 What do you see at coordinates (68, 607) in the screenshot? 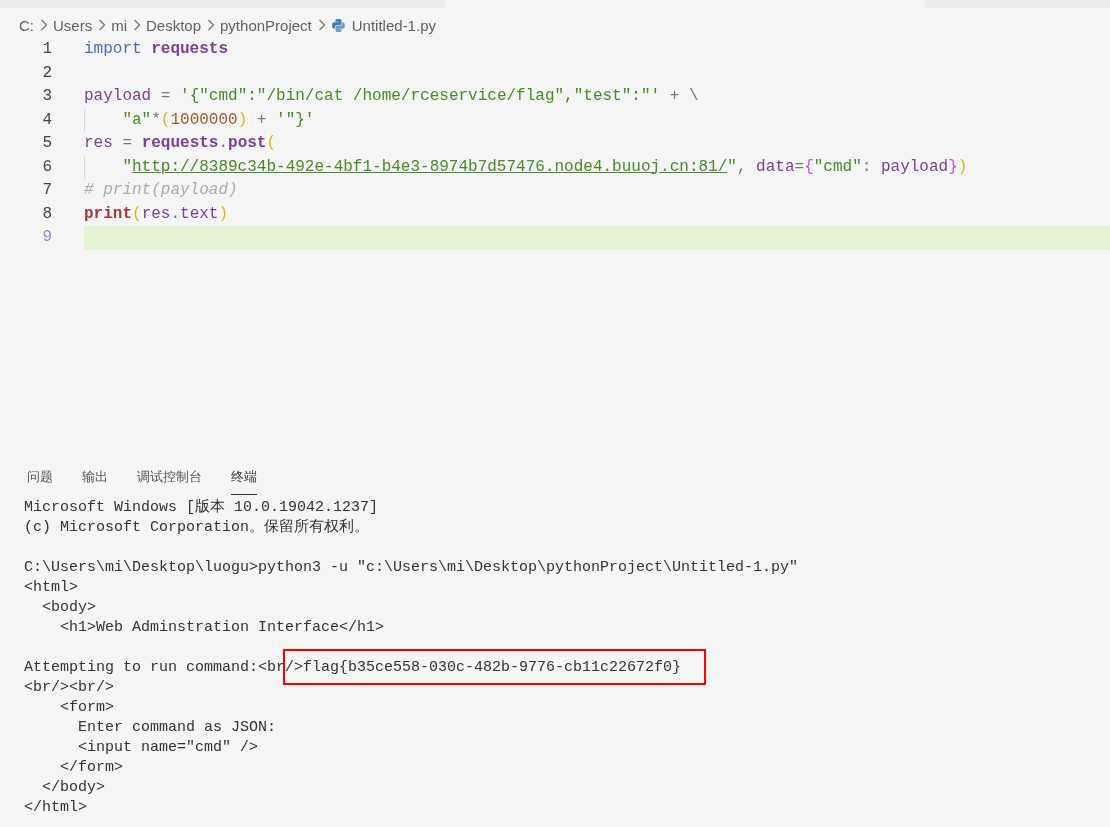
I see `terminal-line: <body>` at bounding box center [68, 607].